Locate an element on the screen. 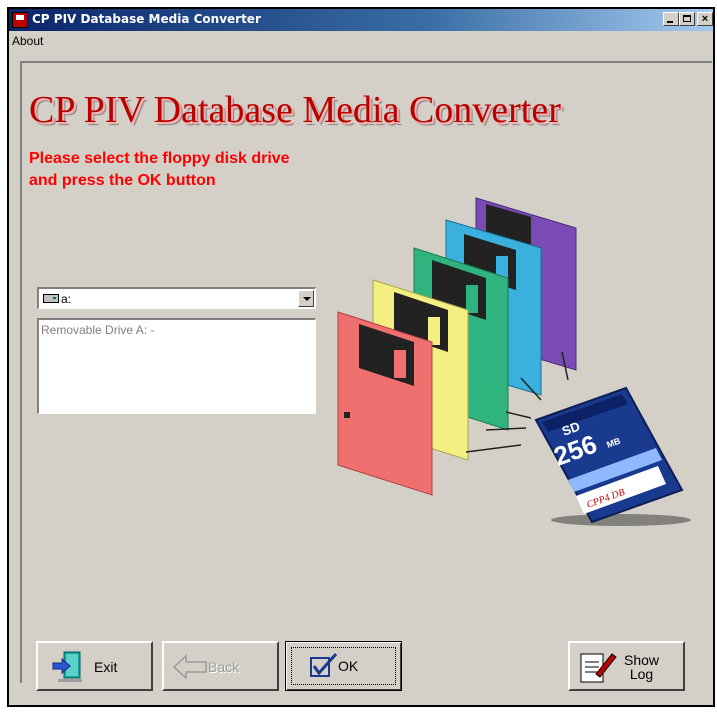 The width and height of the screenshot is (717, 714). floppy-red is located at coordinates (385, 403).